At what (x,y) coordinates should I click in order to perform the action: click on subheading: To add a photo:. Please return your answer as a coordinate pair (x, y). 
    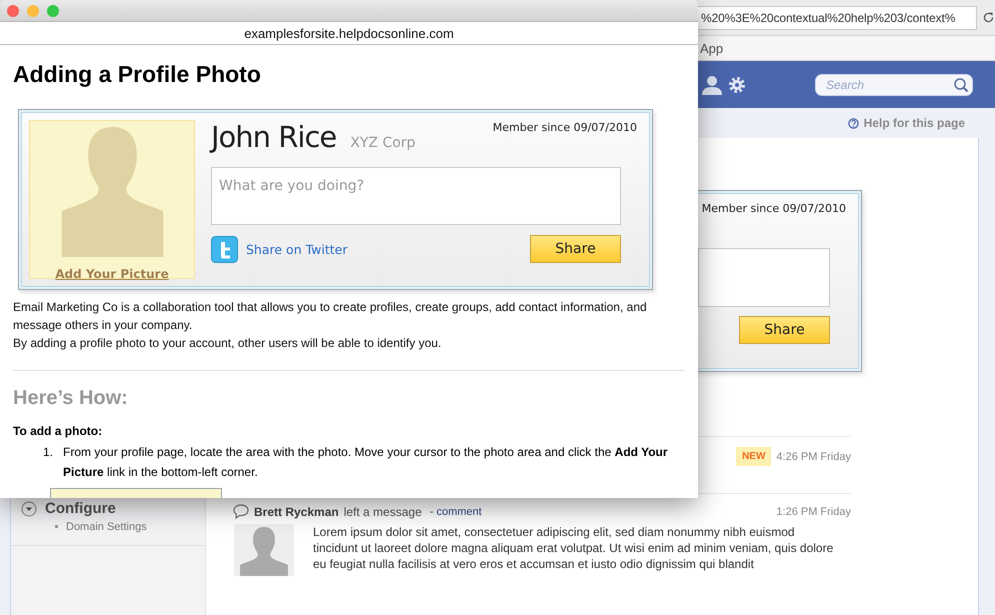
    Looking at the image, I should click on (58, 431).